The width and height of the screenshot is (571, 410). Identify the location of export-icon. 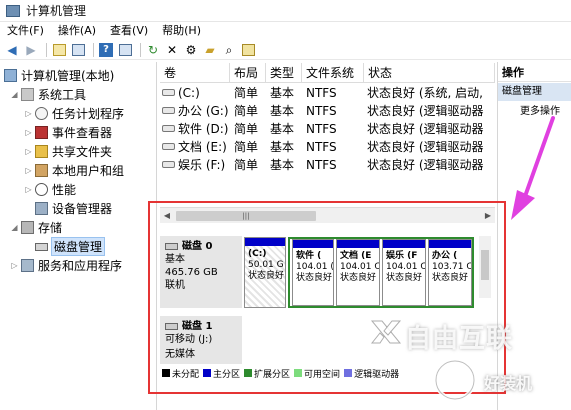
(248, 50).